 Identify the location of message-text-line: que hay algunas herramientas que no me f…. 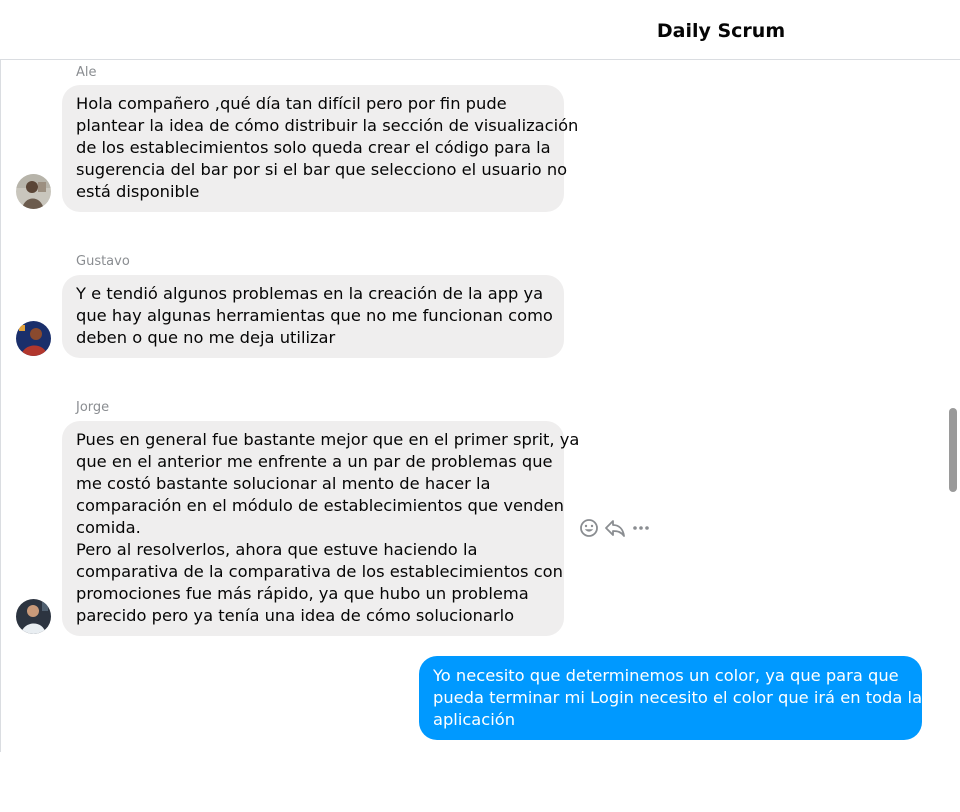
(314, 315).